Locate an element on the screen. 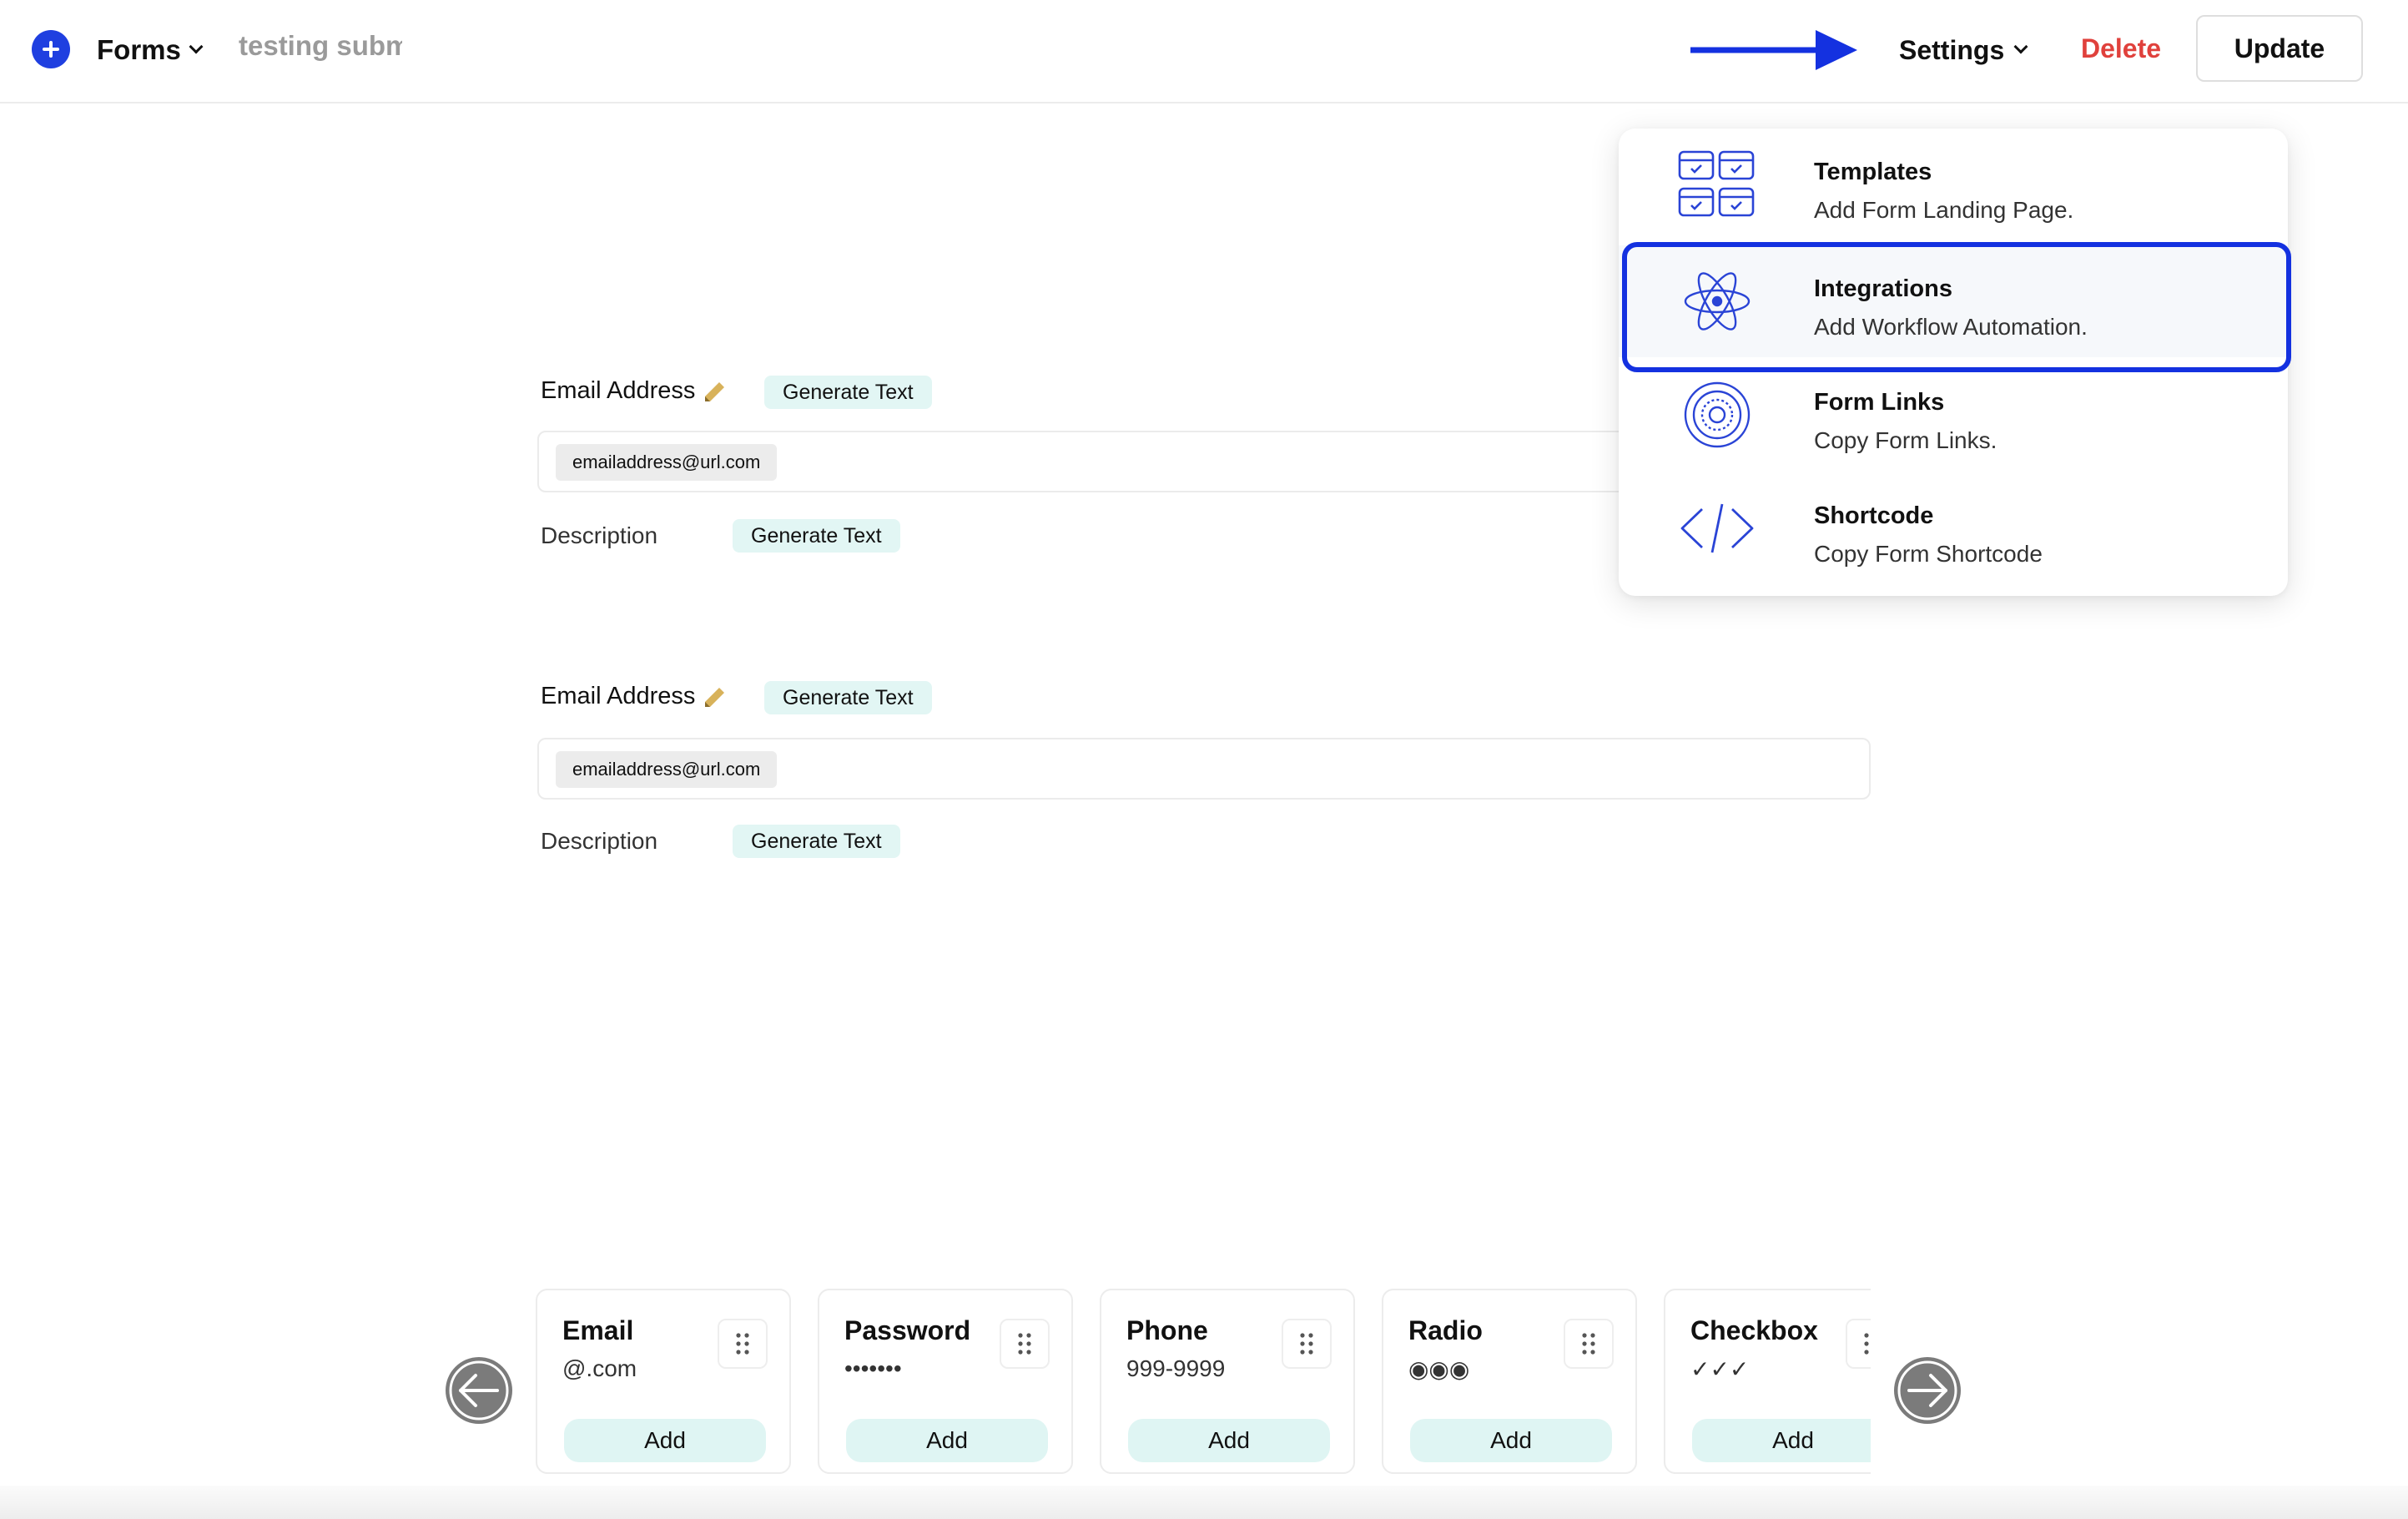  card-title: Email is located at coordinates (598, 1330).